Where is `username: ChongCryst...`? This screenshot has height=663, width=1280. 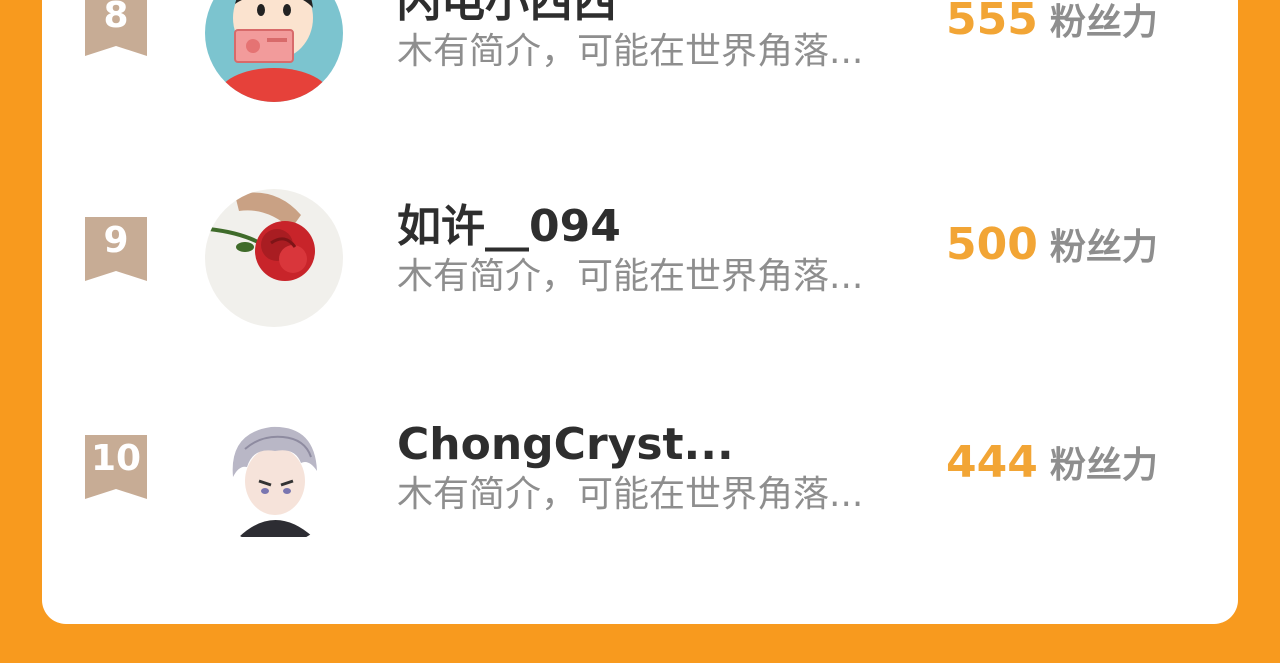
username: ChongCryst... is located at coordinates (565, 445).